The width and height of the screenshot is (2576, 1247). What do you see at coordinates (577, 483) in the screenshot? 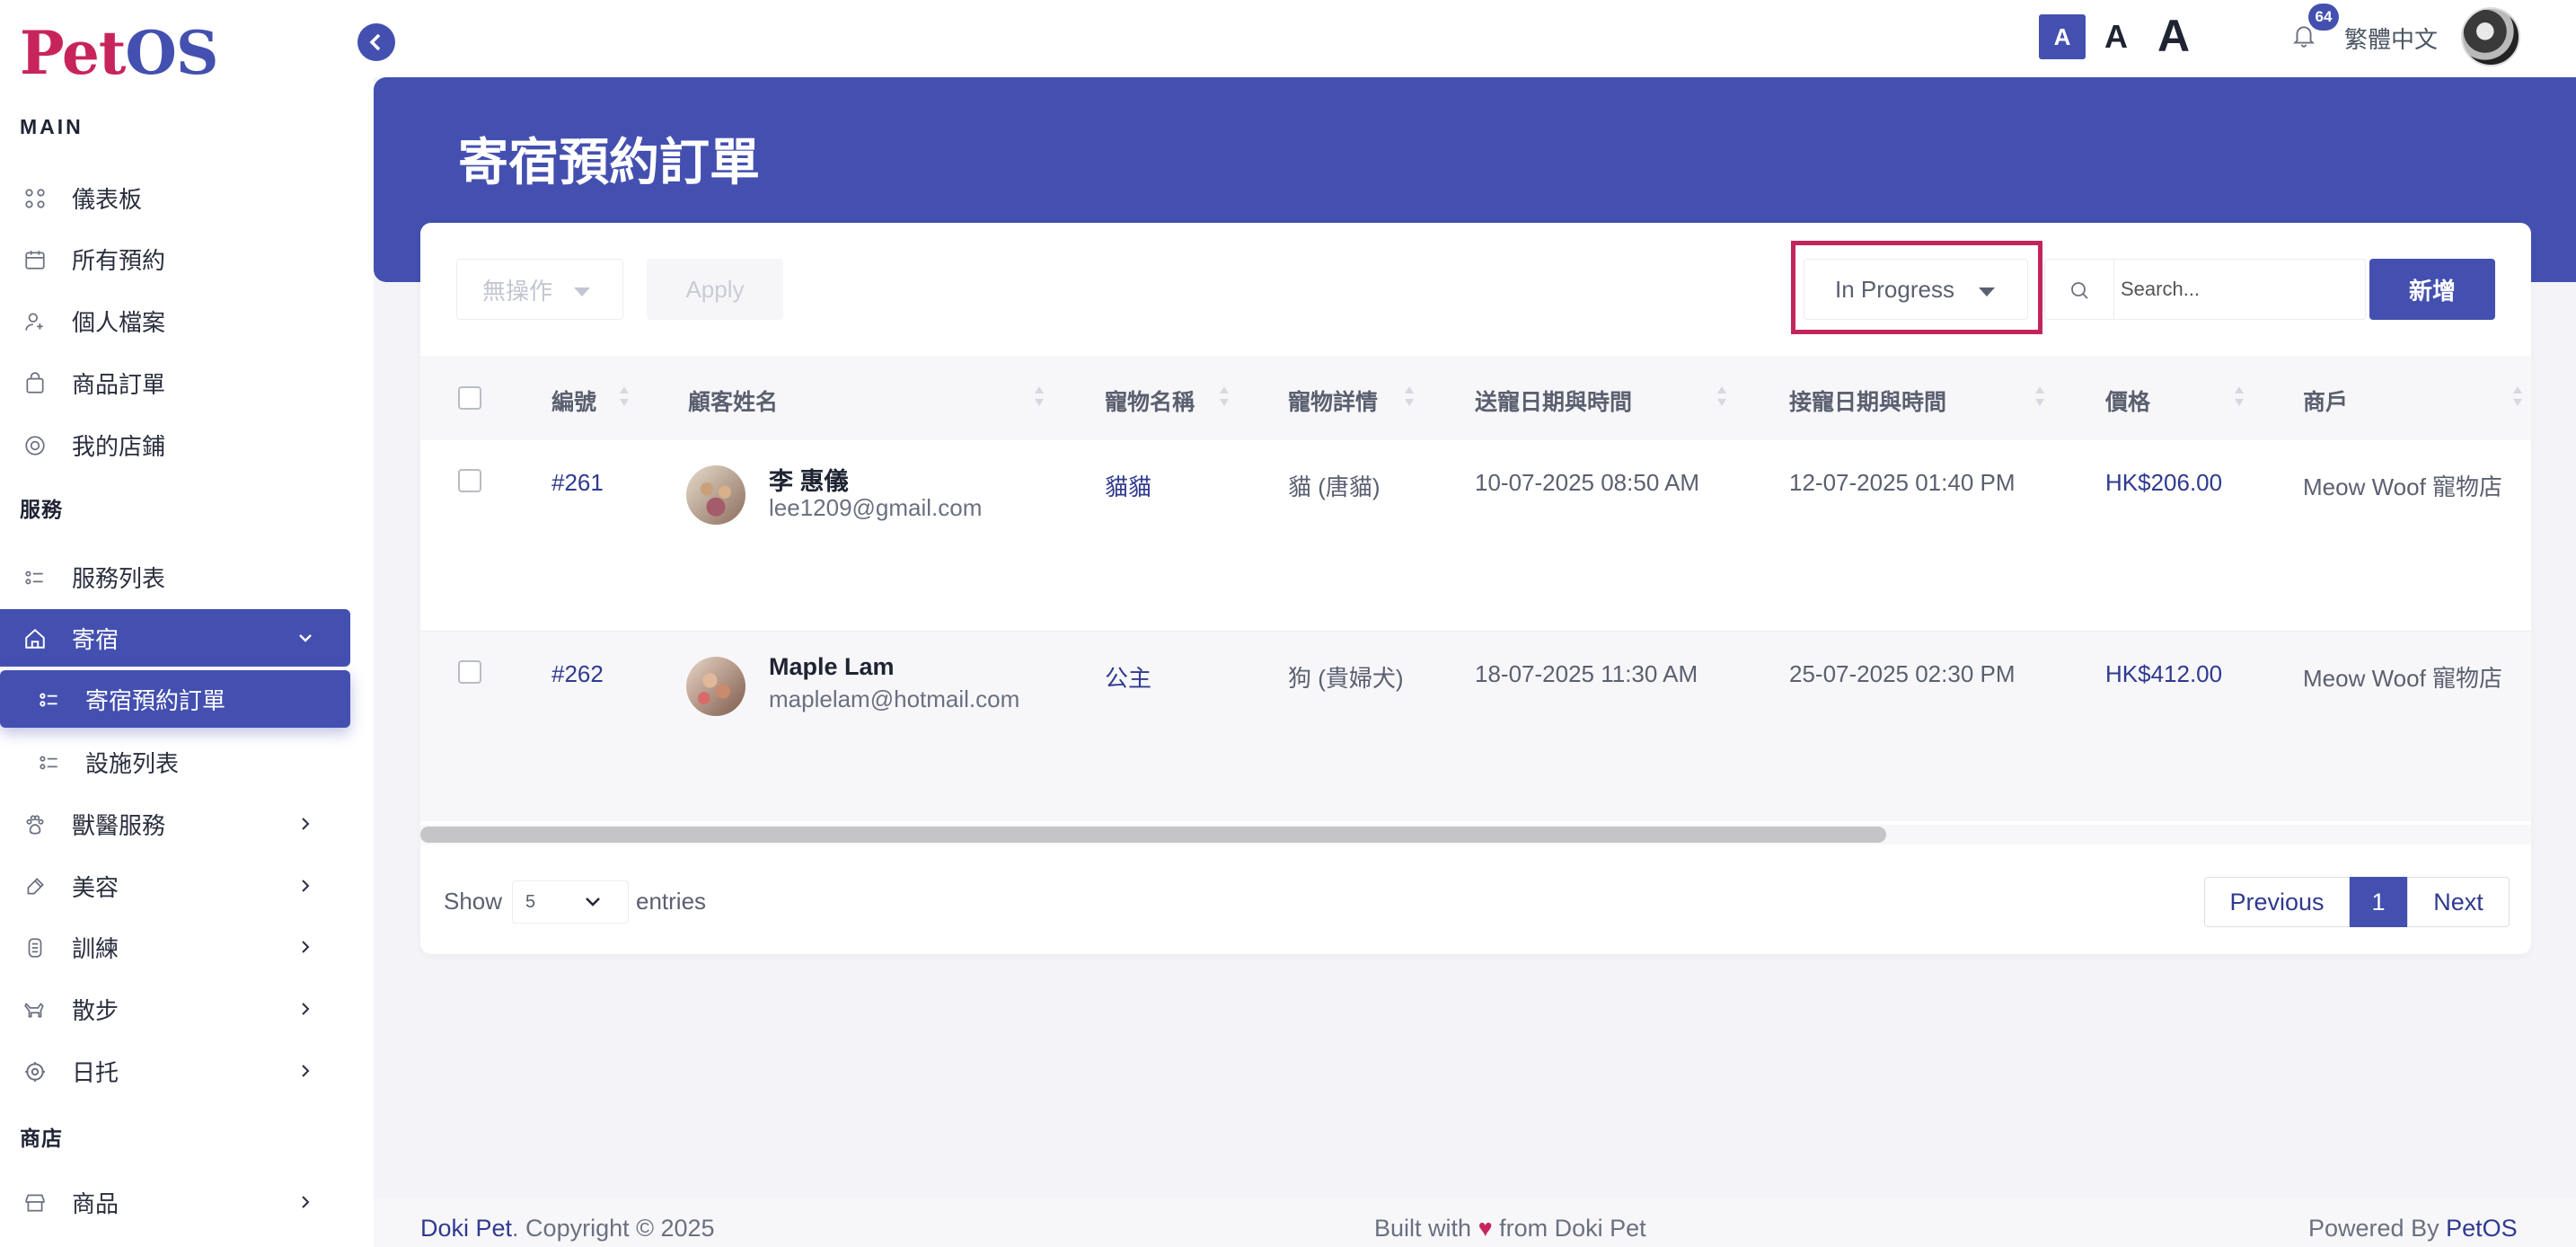
I see `order-id-link: #261` at bounding box center [577, 483].